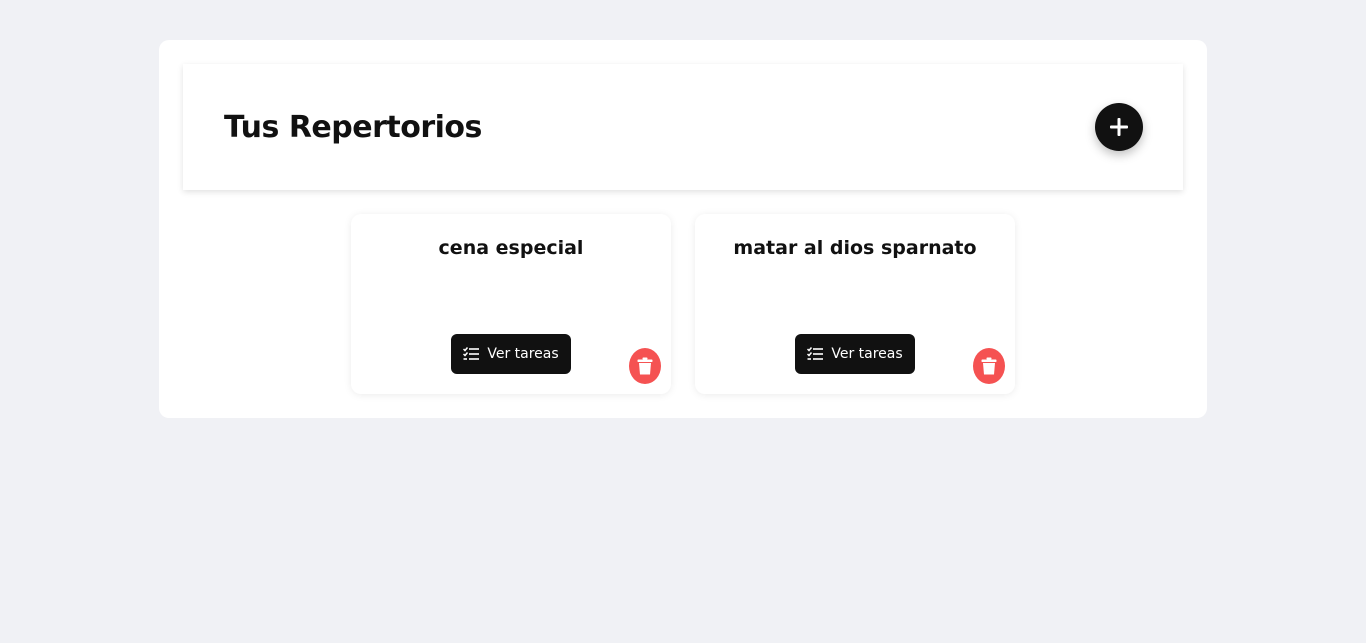 The height and width of the screenshot is (643, 1366). What do you see at coordinates (683, 127) in the screenshot?
I see `page-header: Tus Repertorios` at bounding box center [683, 127].